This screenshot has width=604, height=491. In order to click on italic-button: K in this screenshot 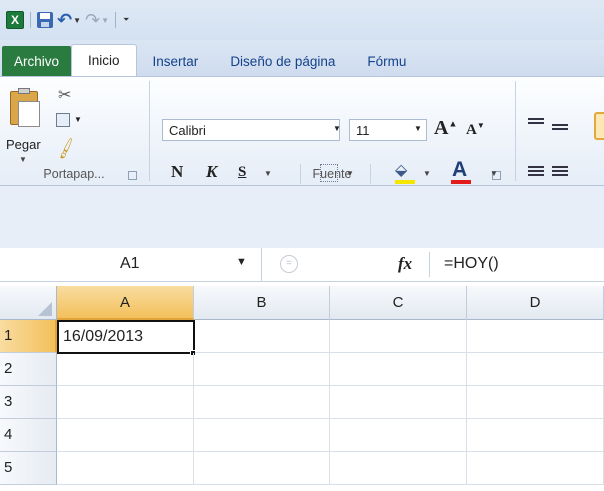, I will do `click(211, 172)`.